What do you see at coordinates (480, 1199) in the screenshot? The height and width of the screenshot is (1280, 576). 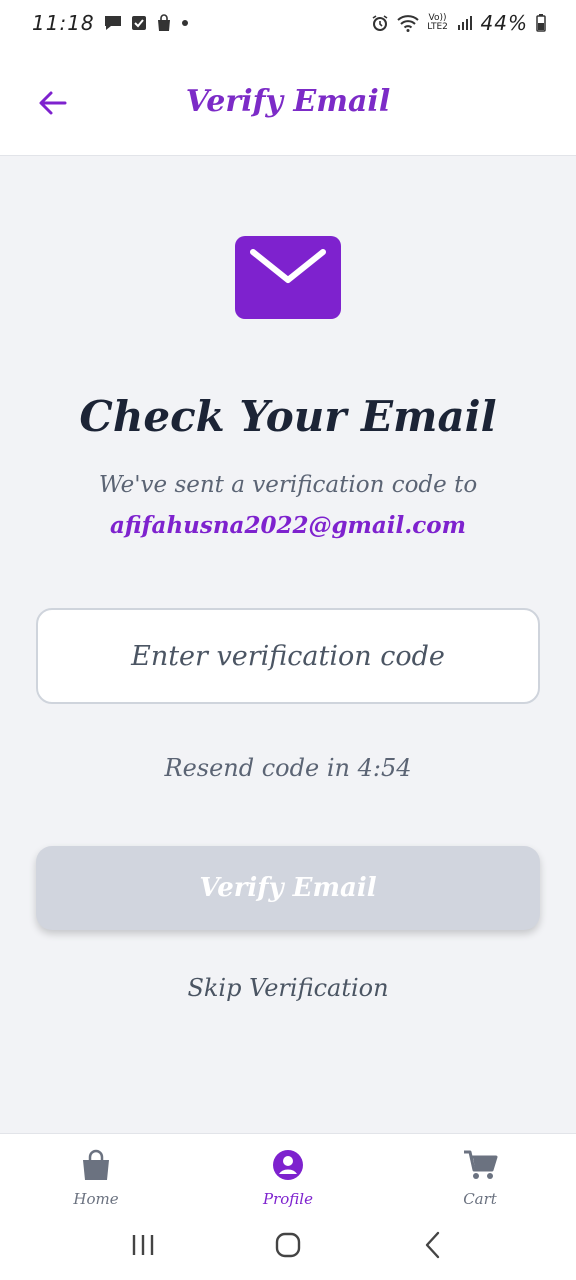 I see `nav-label-cart: Cart` at bounding box center [480, 1199].